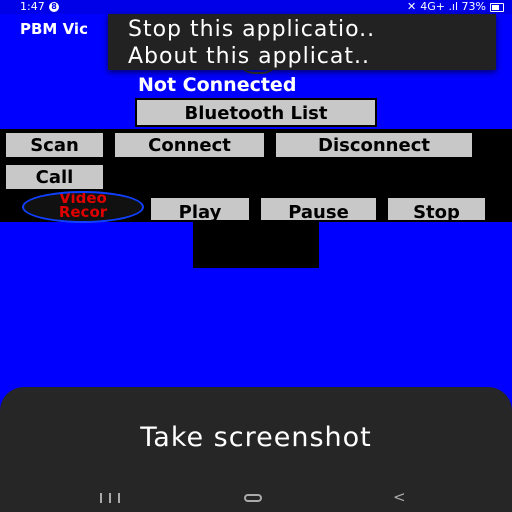 The height and width of the screenshot is (512, 512). What do you see at coordinates (318, 209) in the screenshot?
I see `pause-button: Pause` at bounding box center [318, 209].